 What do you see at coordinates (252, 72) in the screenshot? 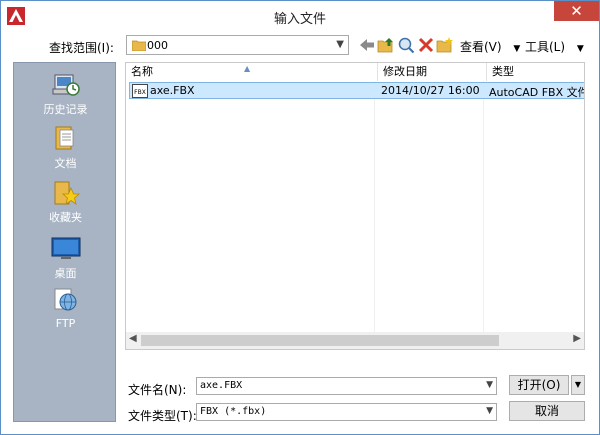
I see `column-header-name: 名称 ▲` at bounding box center [252, 72].